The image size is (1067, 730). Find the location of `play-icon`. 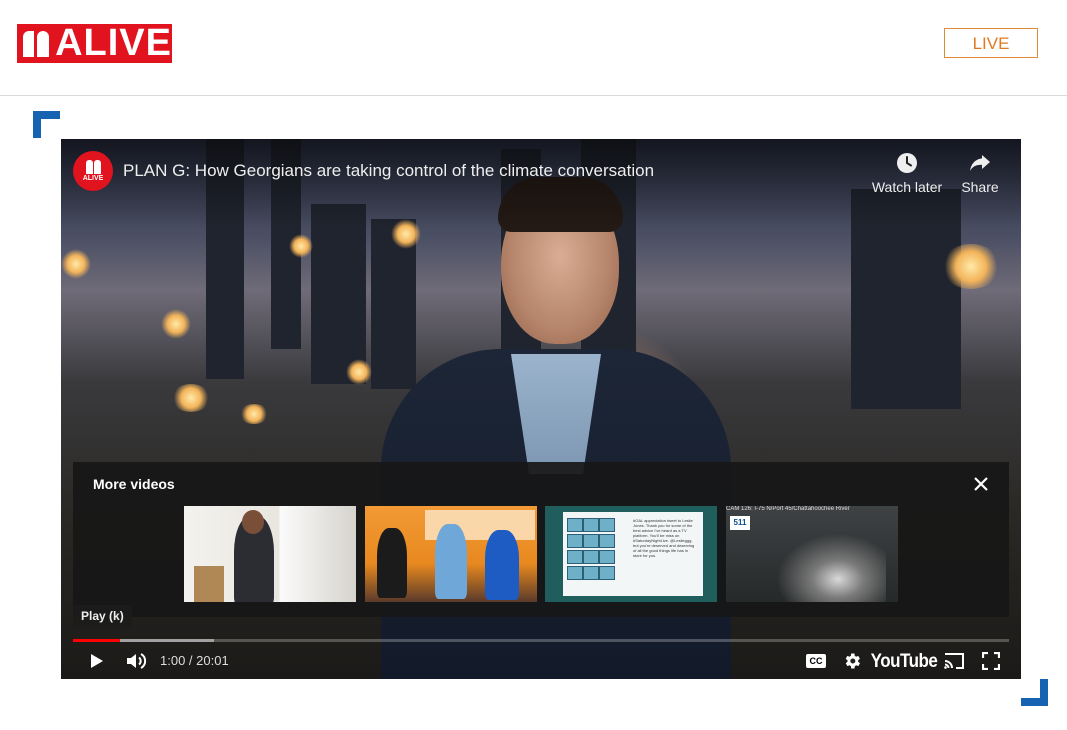

play-icon is located at coordinates (97, 661).